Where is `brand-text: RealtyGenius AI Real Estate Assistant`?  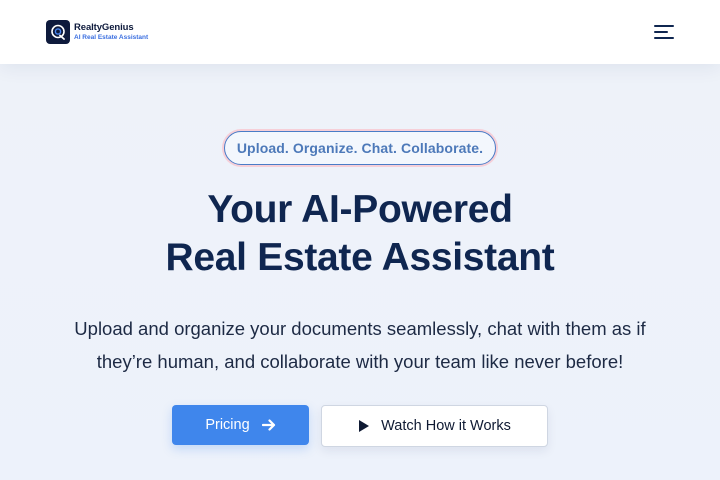 brand-text: RealtyGenius AI Real Estate Assistant is located at coordinates (111, 32).